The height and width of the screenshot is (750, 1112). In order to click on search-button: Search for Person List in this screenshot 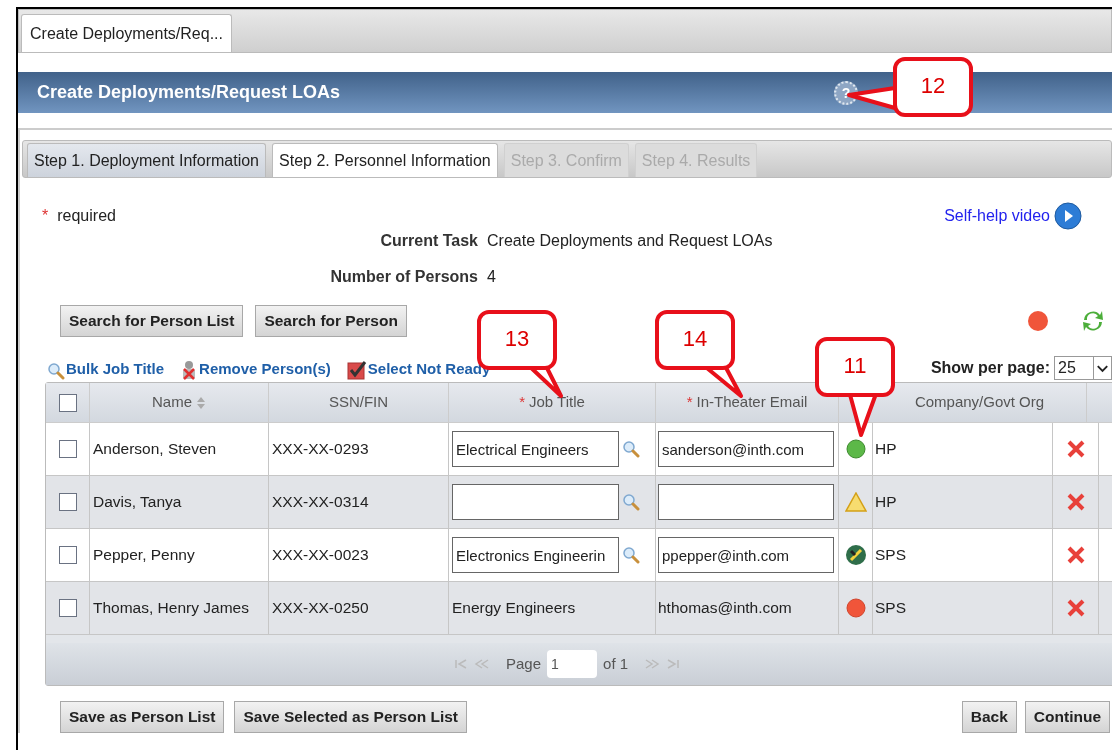, I will do `click(152, 321)`.